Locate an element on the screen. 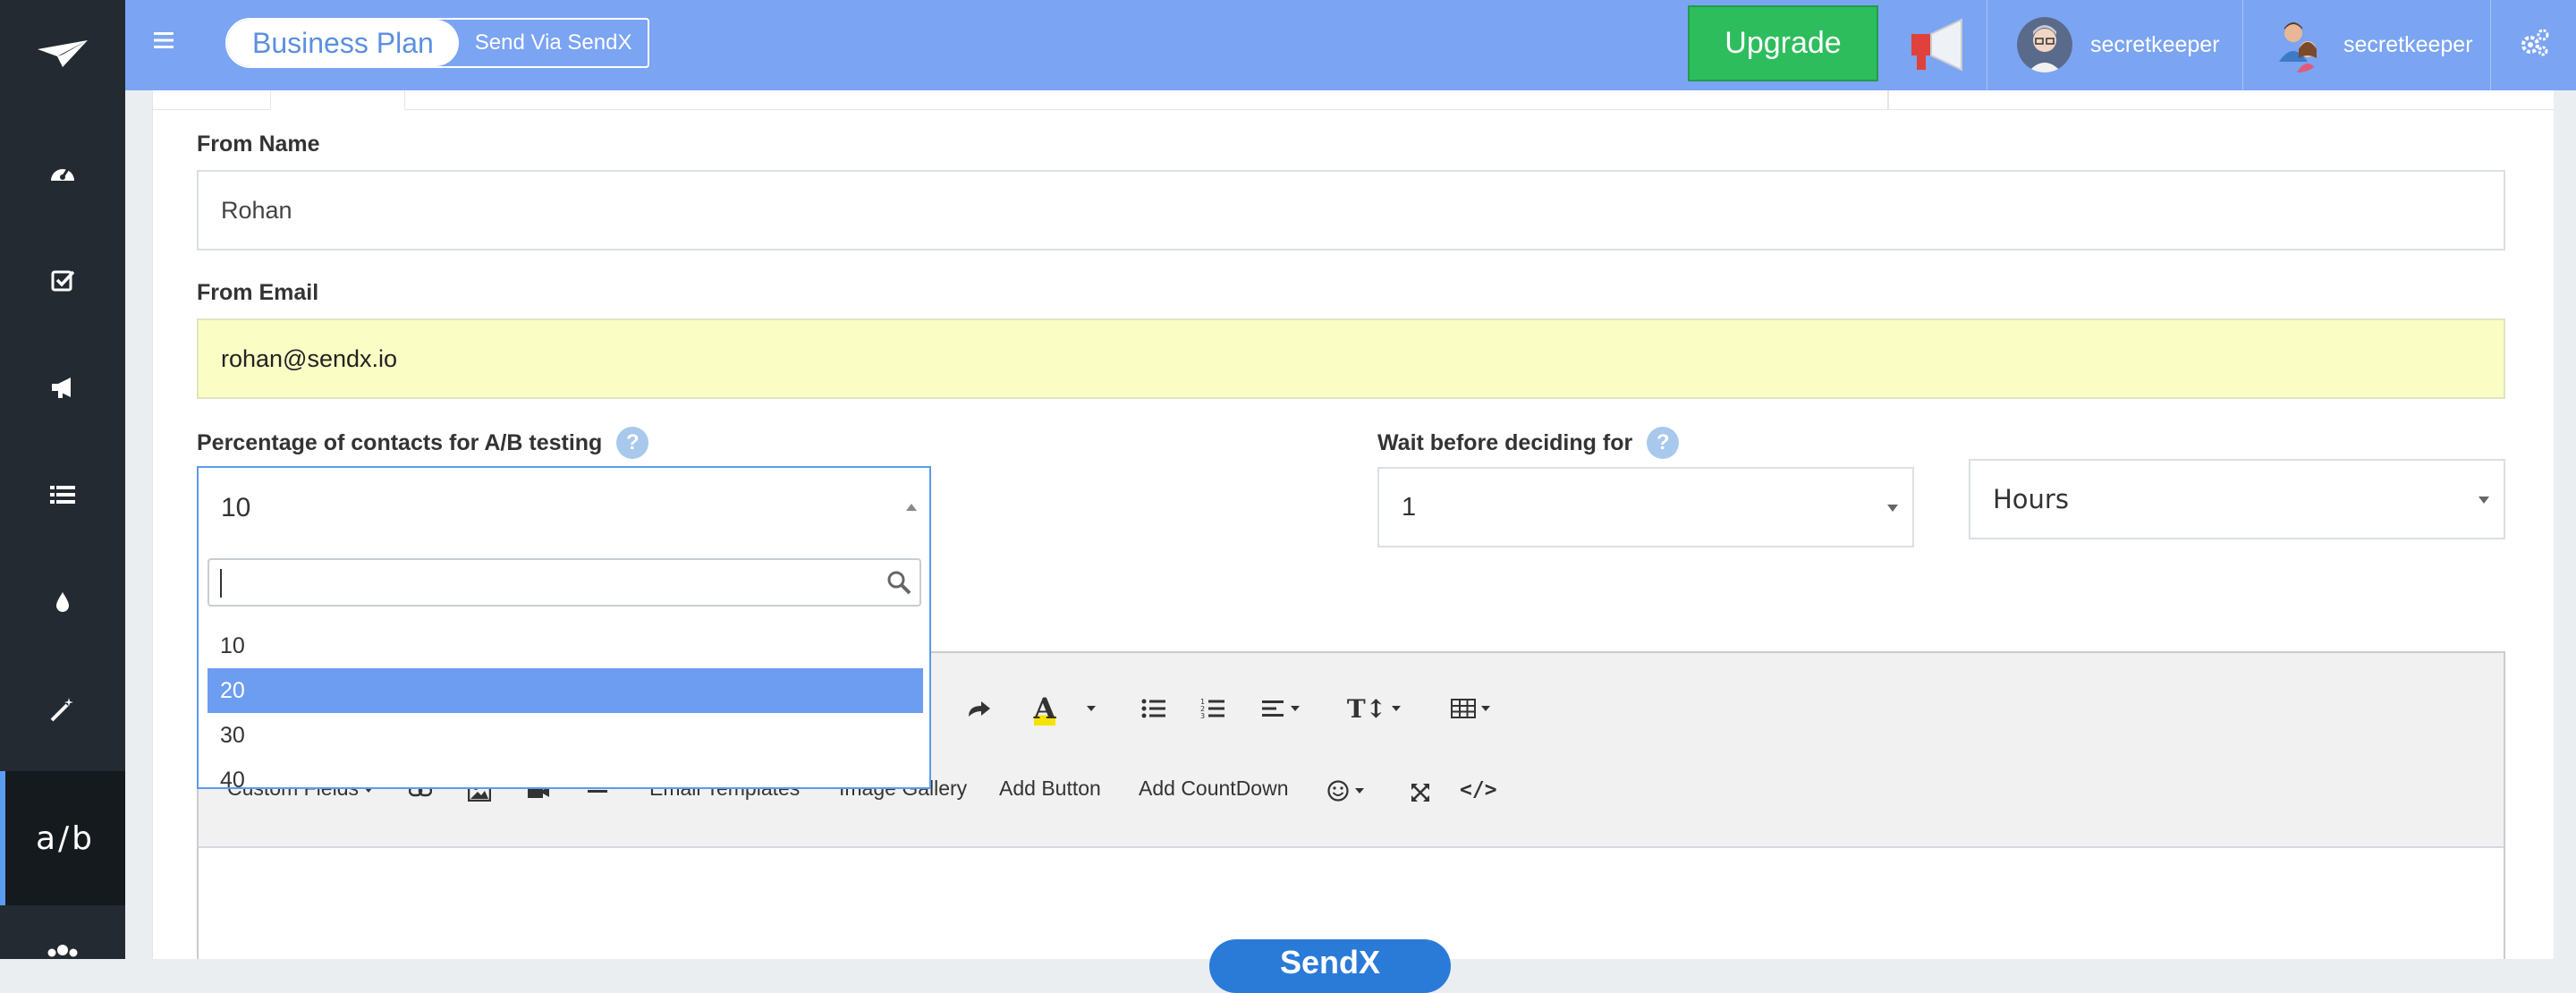 The width and height of the screenshot is (2576, 993). sidebar-item-automation is located at coordinates (62, 709).